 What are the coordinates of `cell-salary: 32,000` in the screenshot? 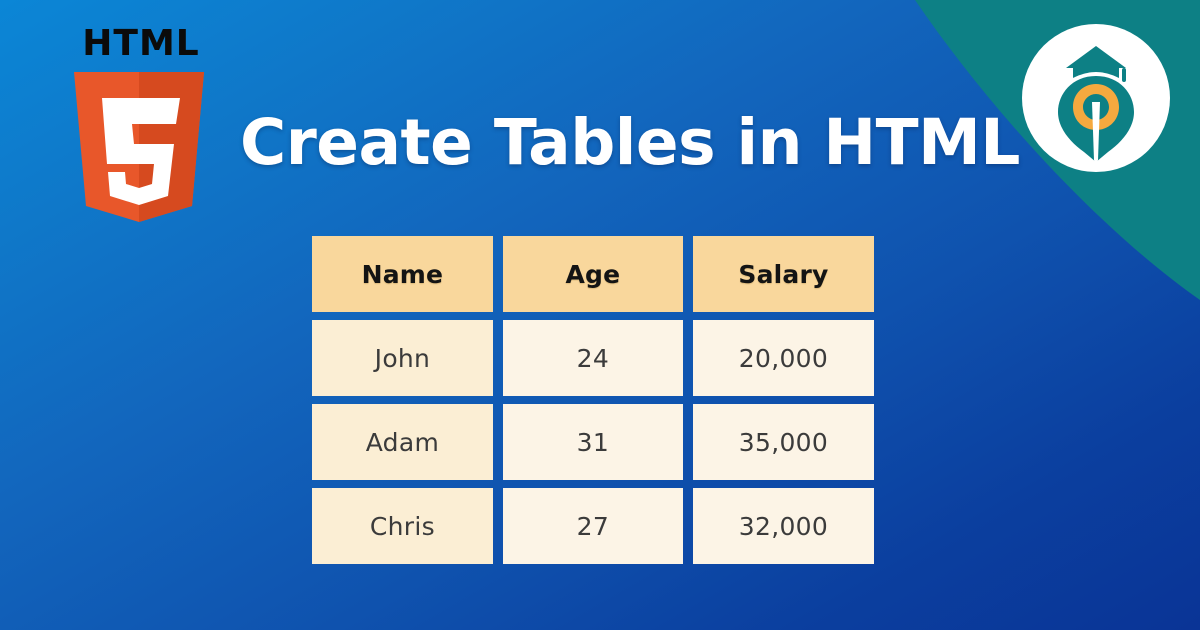 It's located at (783, 526).